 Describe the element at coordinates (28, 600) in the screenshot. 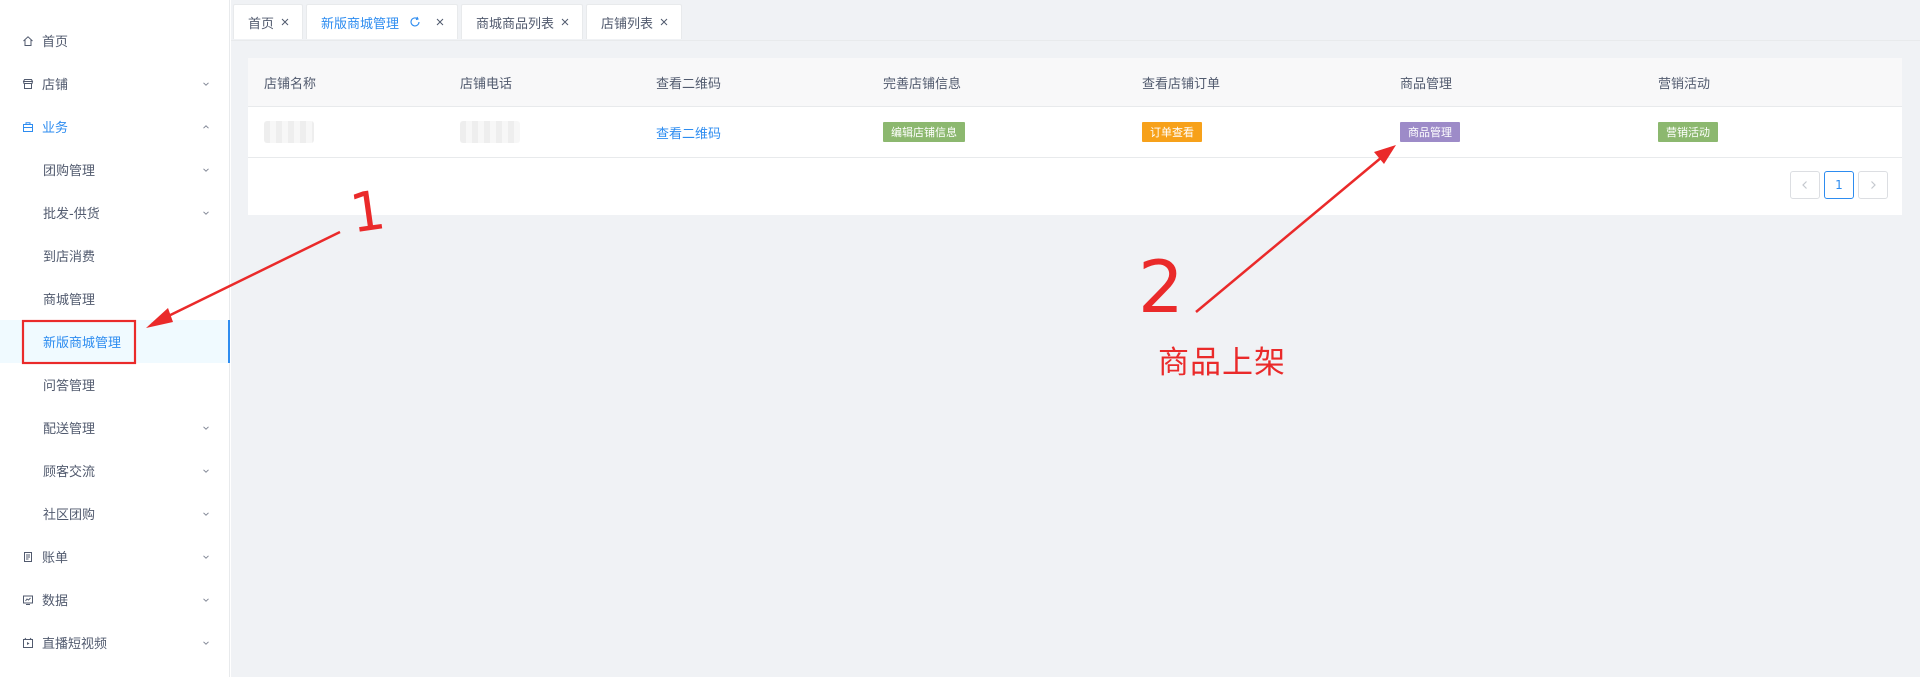

I see `data-icon` at that location.